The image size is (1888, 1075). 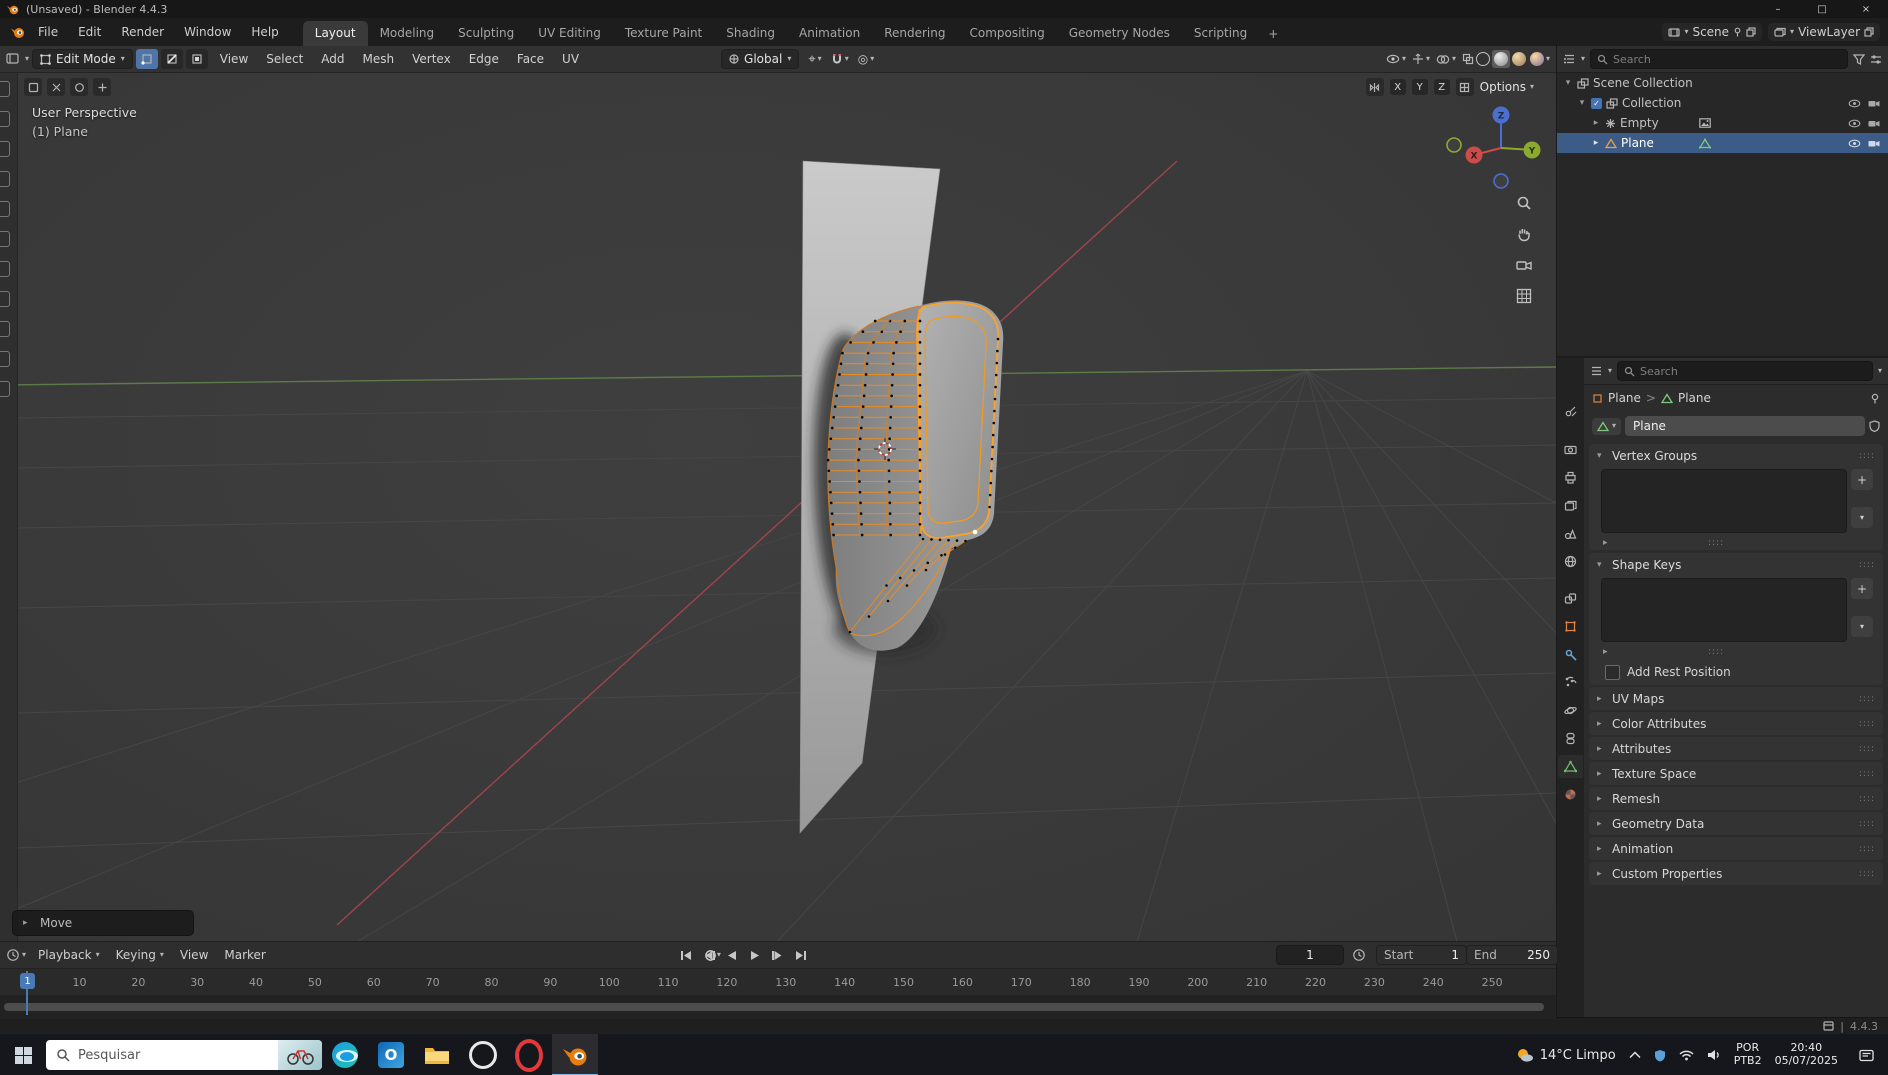 I want to click on breadcrumb-data: Plane, so click(x=1694, y=398).